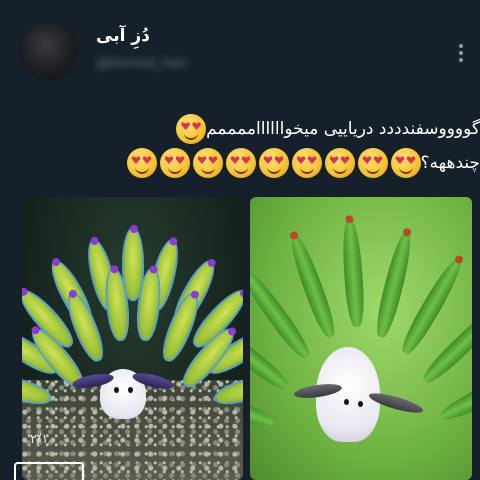 This screenshot has height=480, width=480. What do you see at coordinates (142, 64) in the screenshot?
I see `author-handle: @blurred_handle` at bounding box center [142, 64].